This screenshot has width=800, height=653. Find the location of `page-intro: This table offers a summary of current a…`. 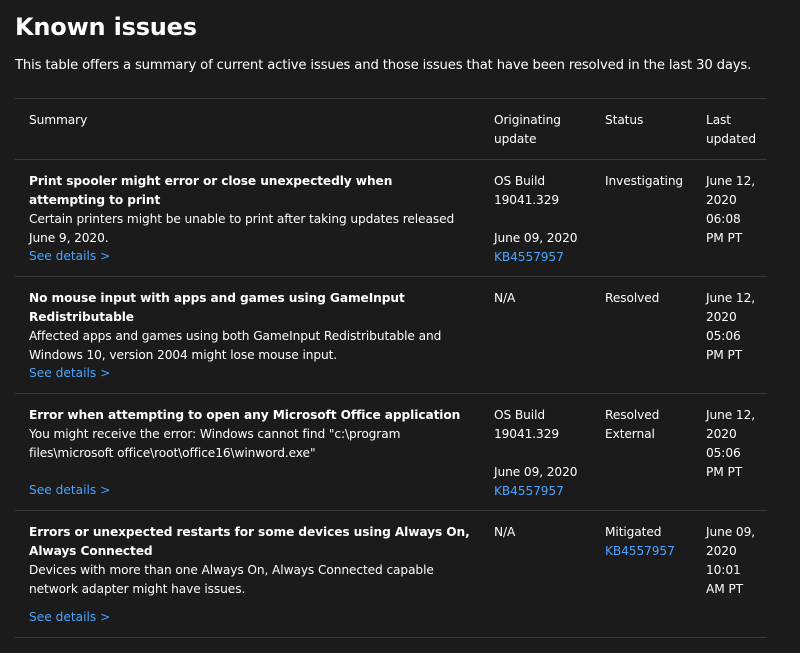

page-intro: This table offers a summary of current a… is located at coordinates (383, 65).